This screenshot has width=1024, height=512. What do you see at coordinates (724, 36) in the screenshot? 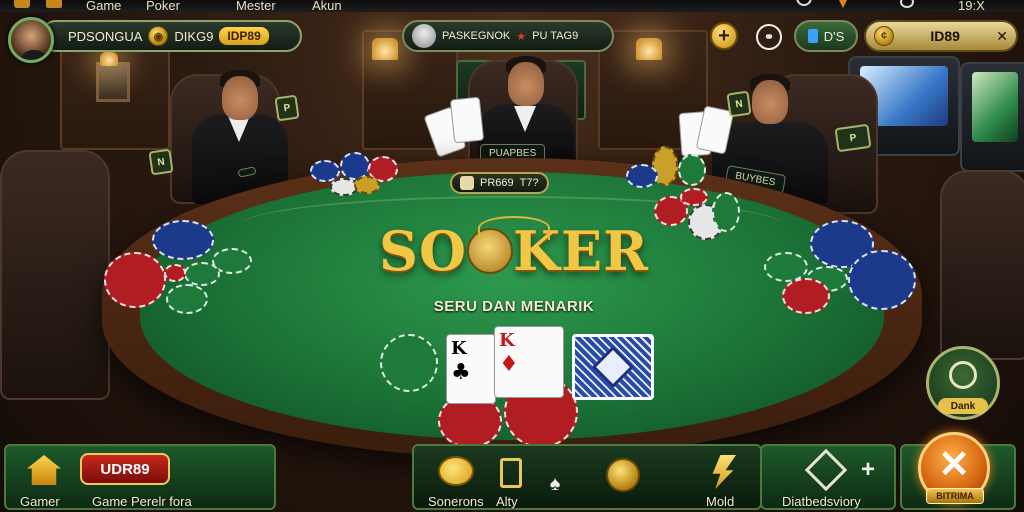
I see `add-button: +` at bounding box center [724, 36].